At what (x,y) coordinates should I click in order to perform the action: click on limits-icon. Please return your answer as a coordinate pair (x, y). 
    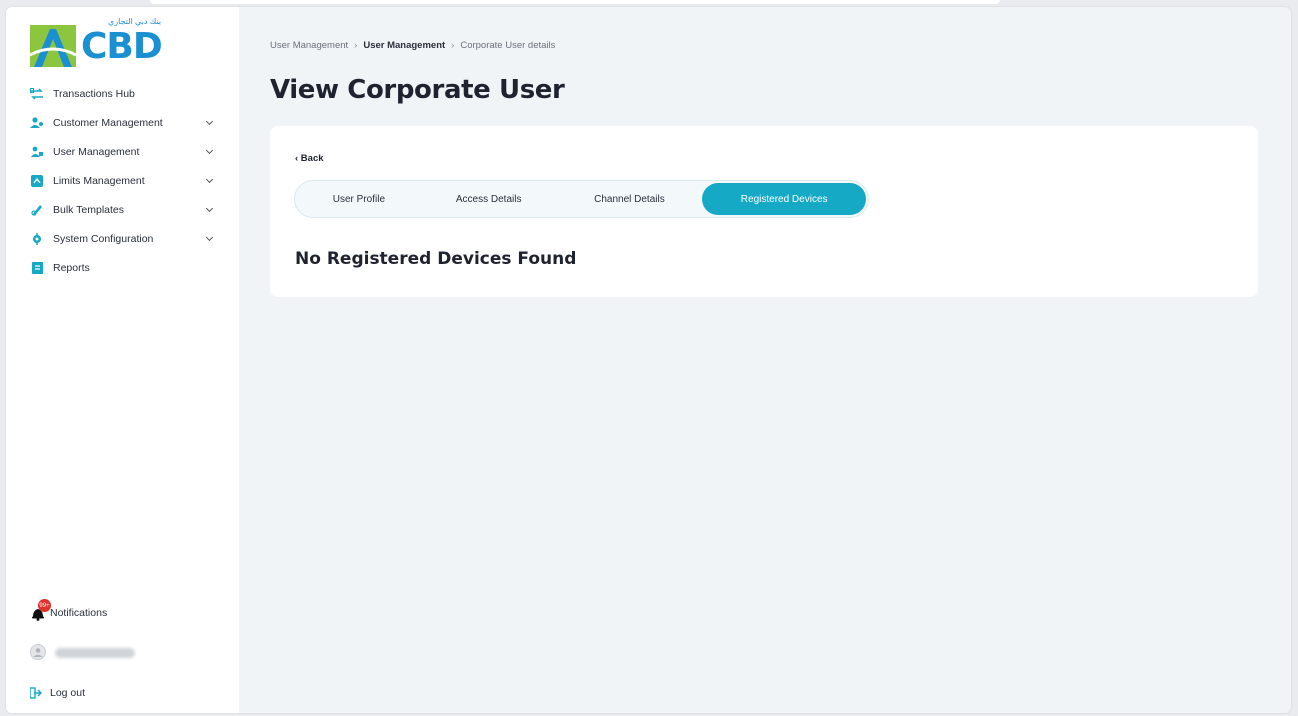
    Looking at the image, I should click on (37, 181).